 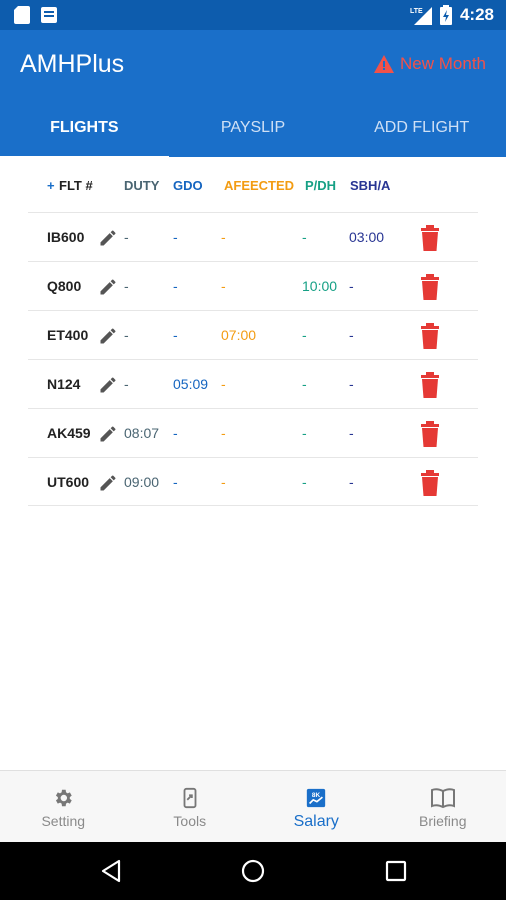 What do you see at coordinates (253, 236) in the screenshot?
I see `flight-row: IB600 - - - - 03:00` at bounding box center [253, 236].